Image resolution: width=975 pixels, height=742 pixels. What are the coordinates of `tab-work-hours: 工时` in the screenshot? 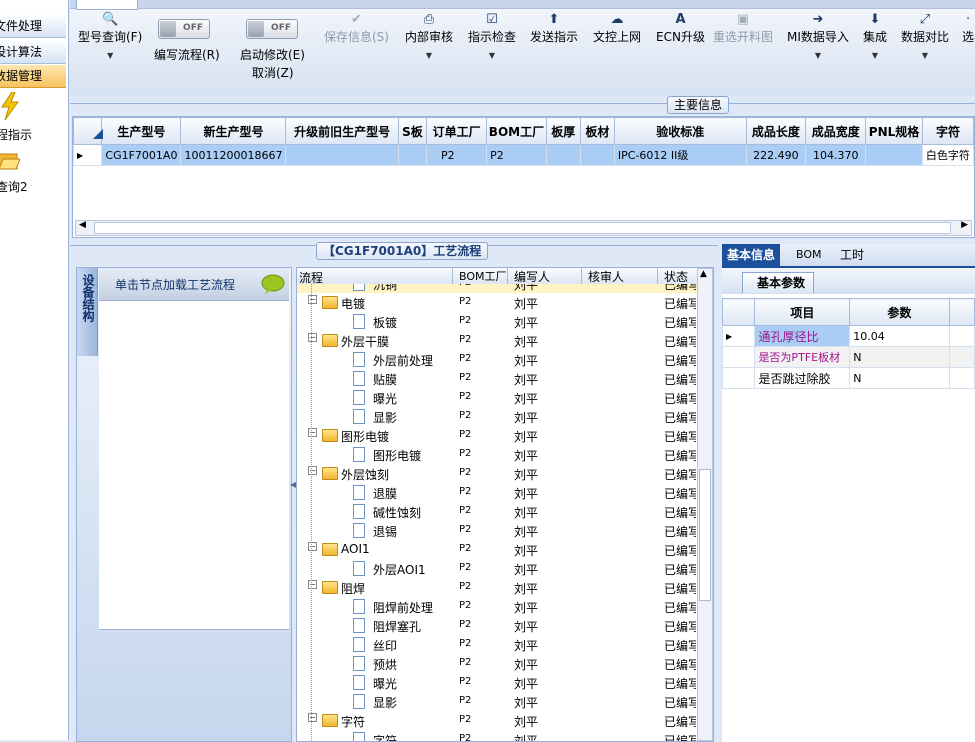 It's located at (852, 255).